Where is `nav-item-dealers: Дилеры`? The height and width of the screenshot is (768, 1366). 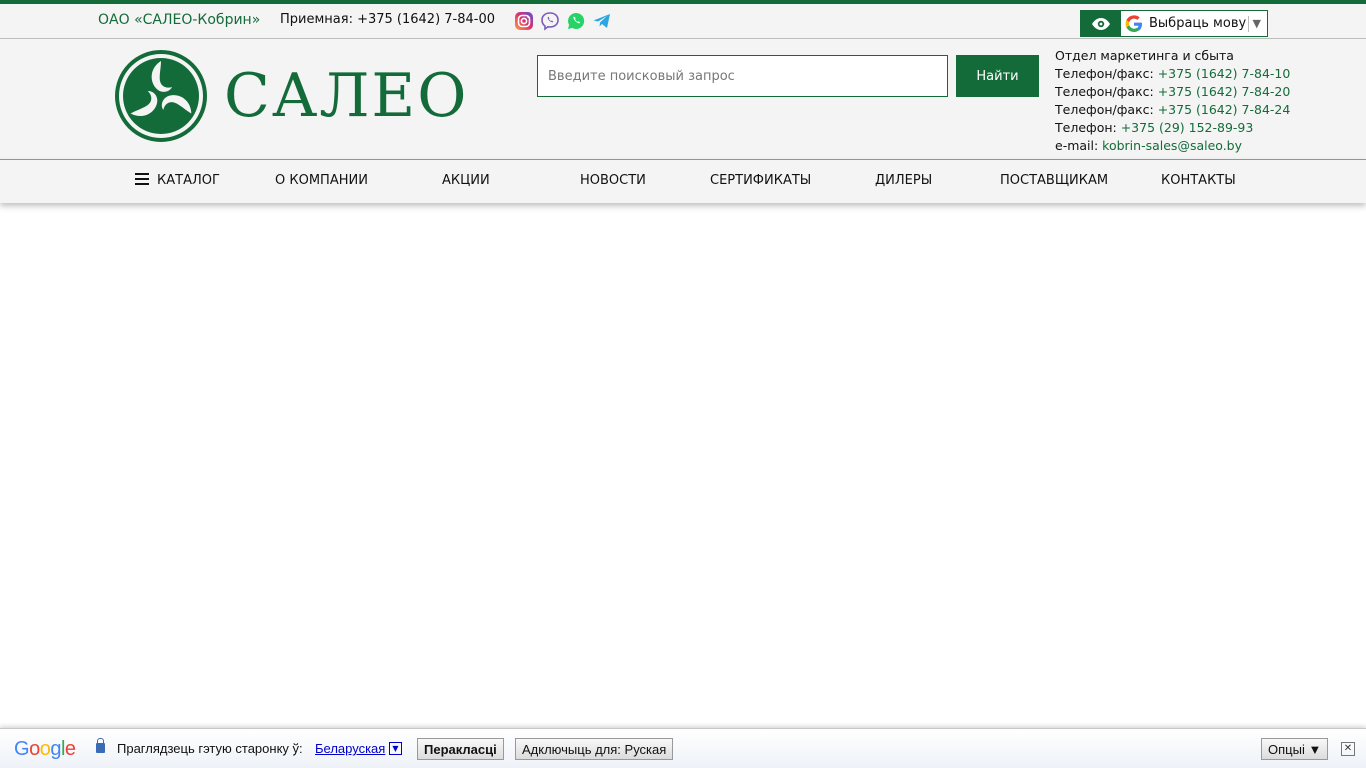
nav-item-dealers: Дилеры is located at coordinates (903, 180).